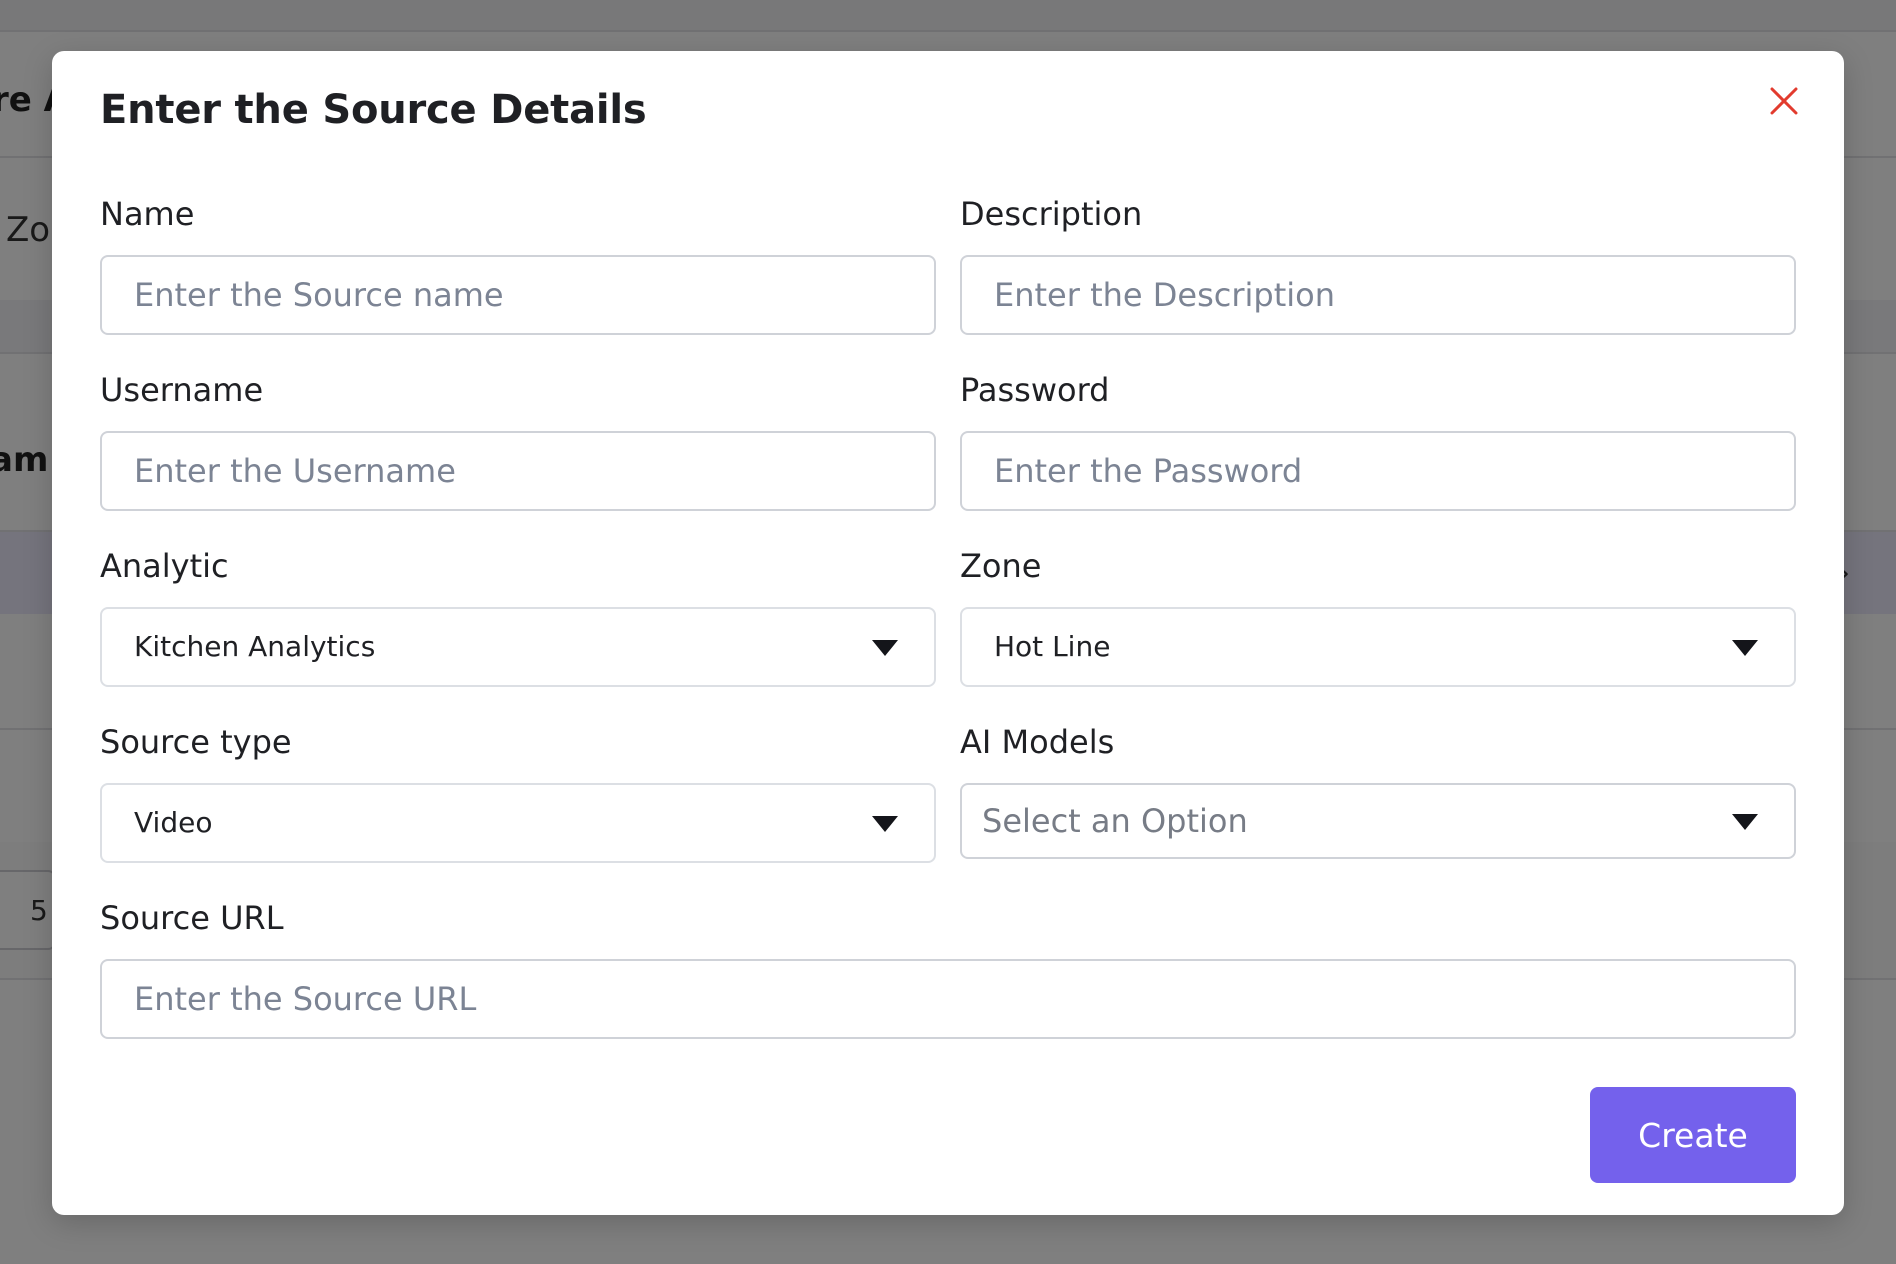 This screenshot has height=1264, width=1896. Describe the element at coordinates (1378, 821) in the screenshot. I see `ai-models-select: Select an Option` at that location.